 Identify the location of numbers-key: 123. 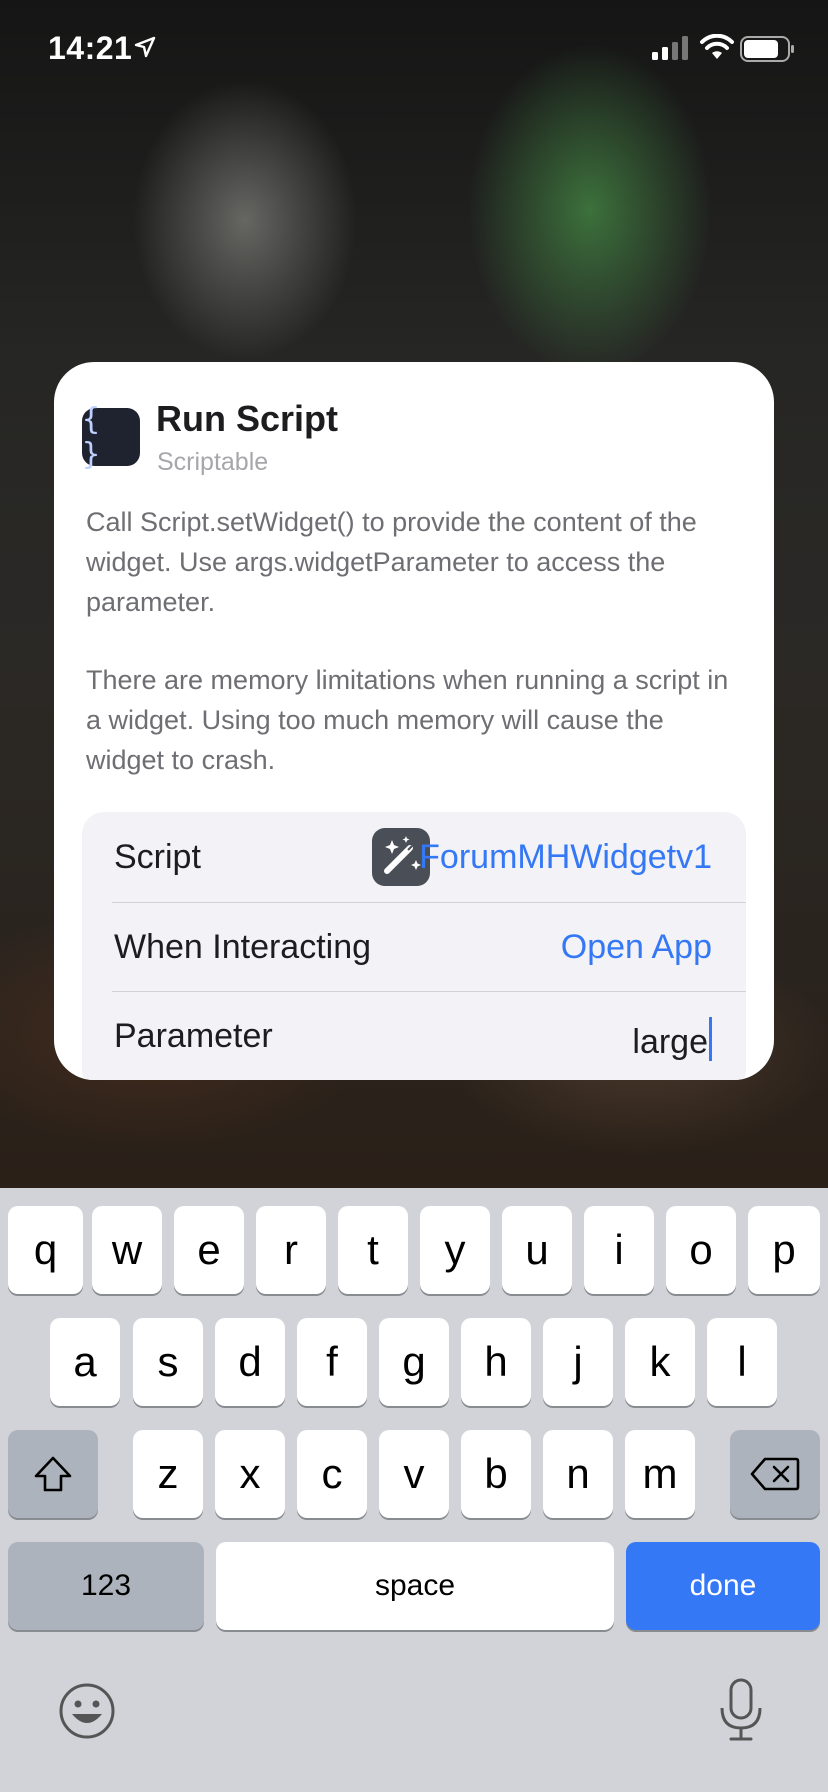
(106, 1586).